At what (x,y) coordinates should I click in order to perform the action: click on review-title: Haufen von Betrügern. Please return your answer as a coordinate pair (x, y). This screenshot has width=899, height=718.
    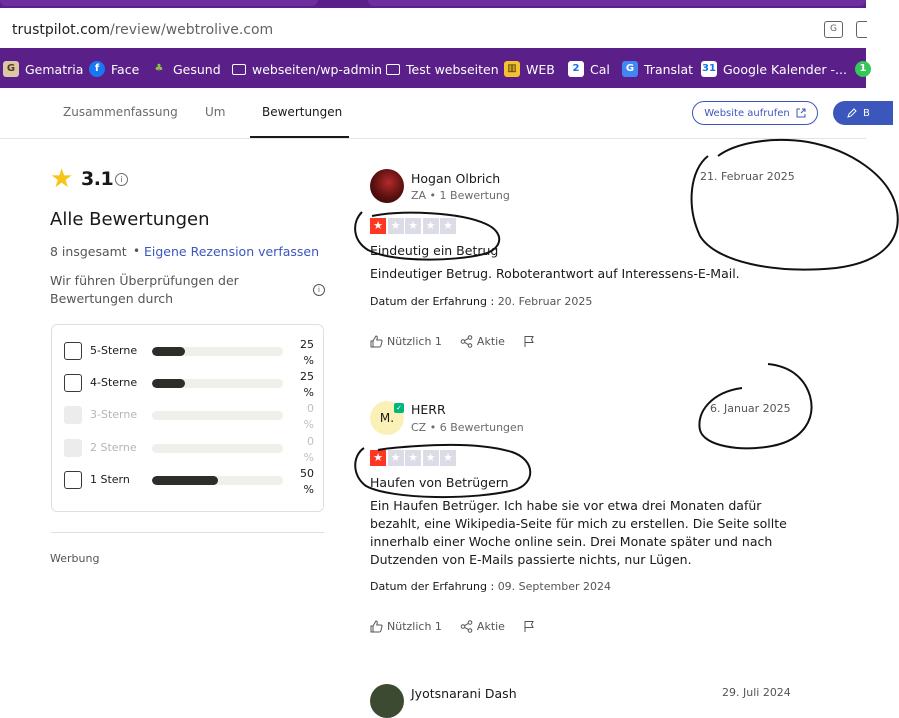
    Looking at the image, I should click on (439, 482).